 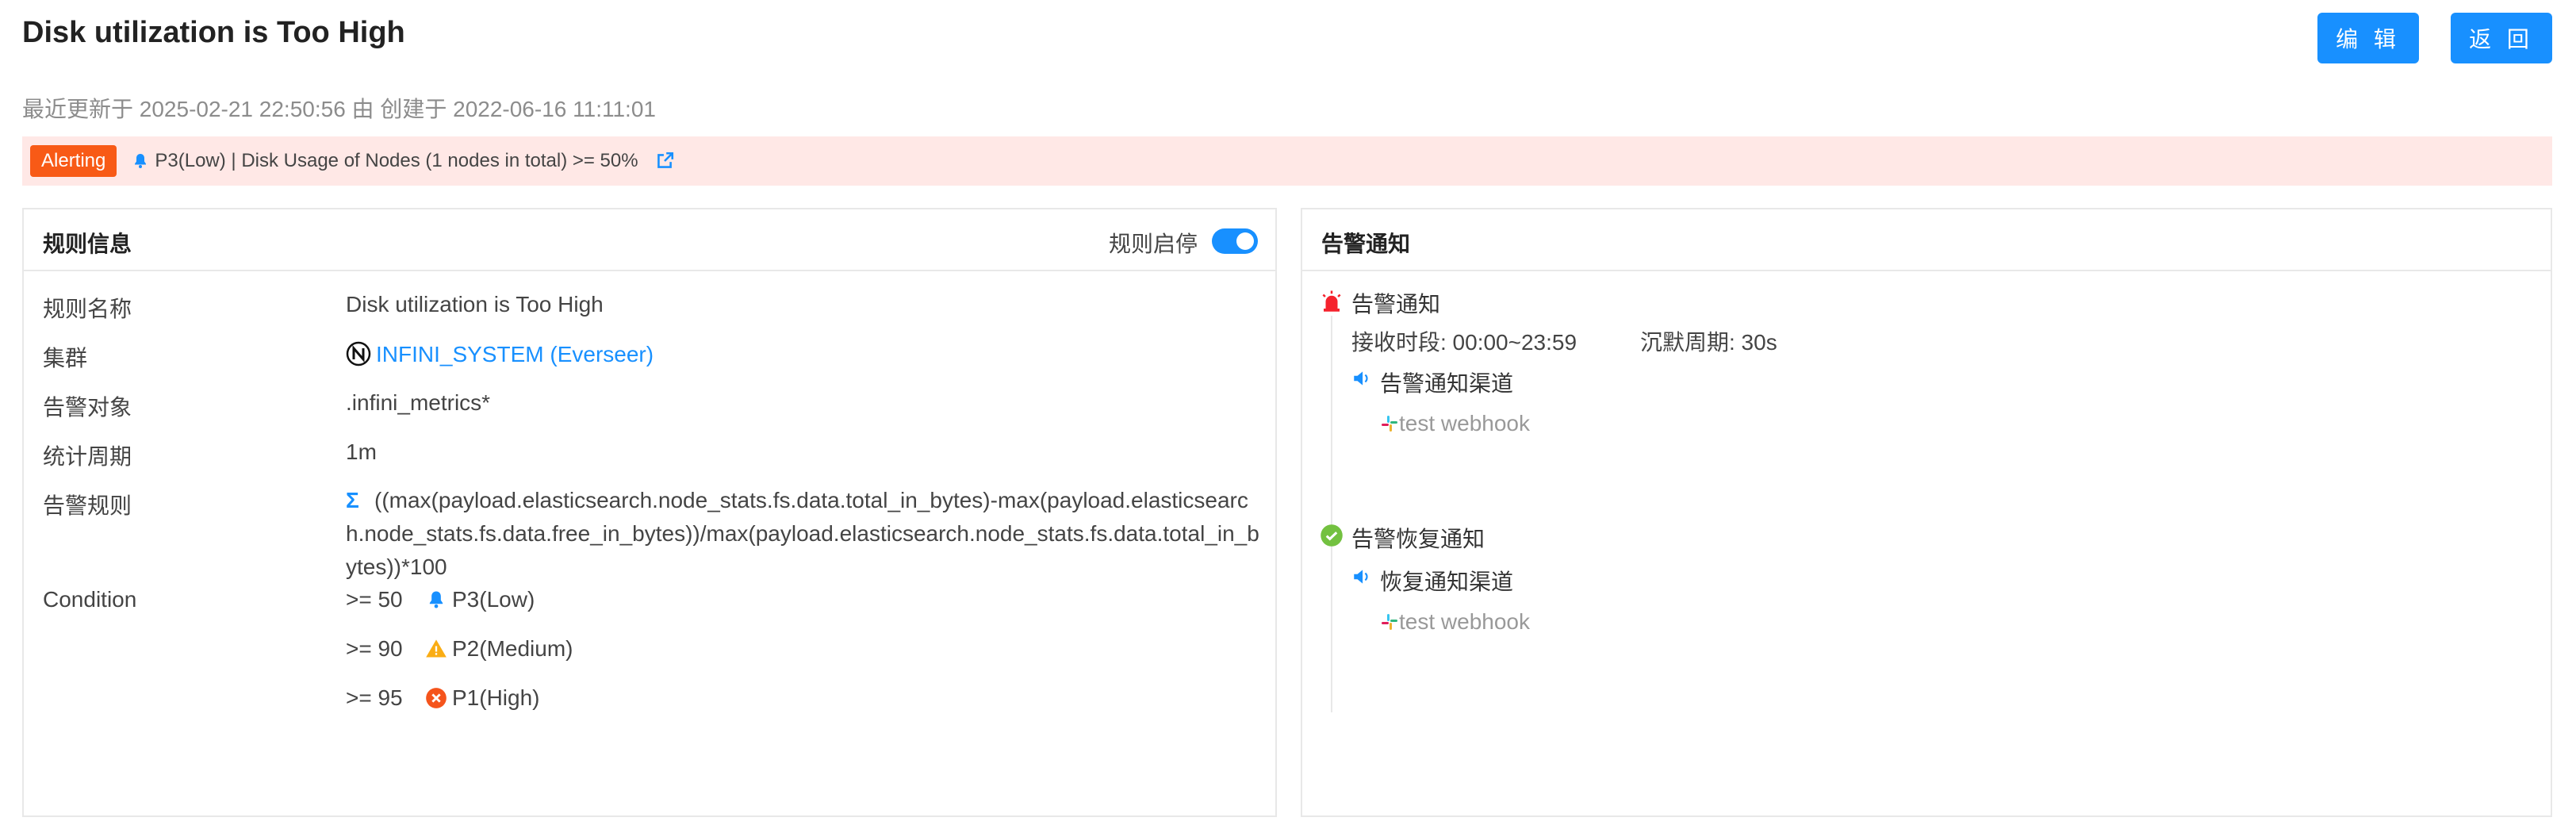 What do you see at coordinates (2501, 38) in the screenshot?
I see `back-button: 返 回` at bounding box center [2501, 38].